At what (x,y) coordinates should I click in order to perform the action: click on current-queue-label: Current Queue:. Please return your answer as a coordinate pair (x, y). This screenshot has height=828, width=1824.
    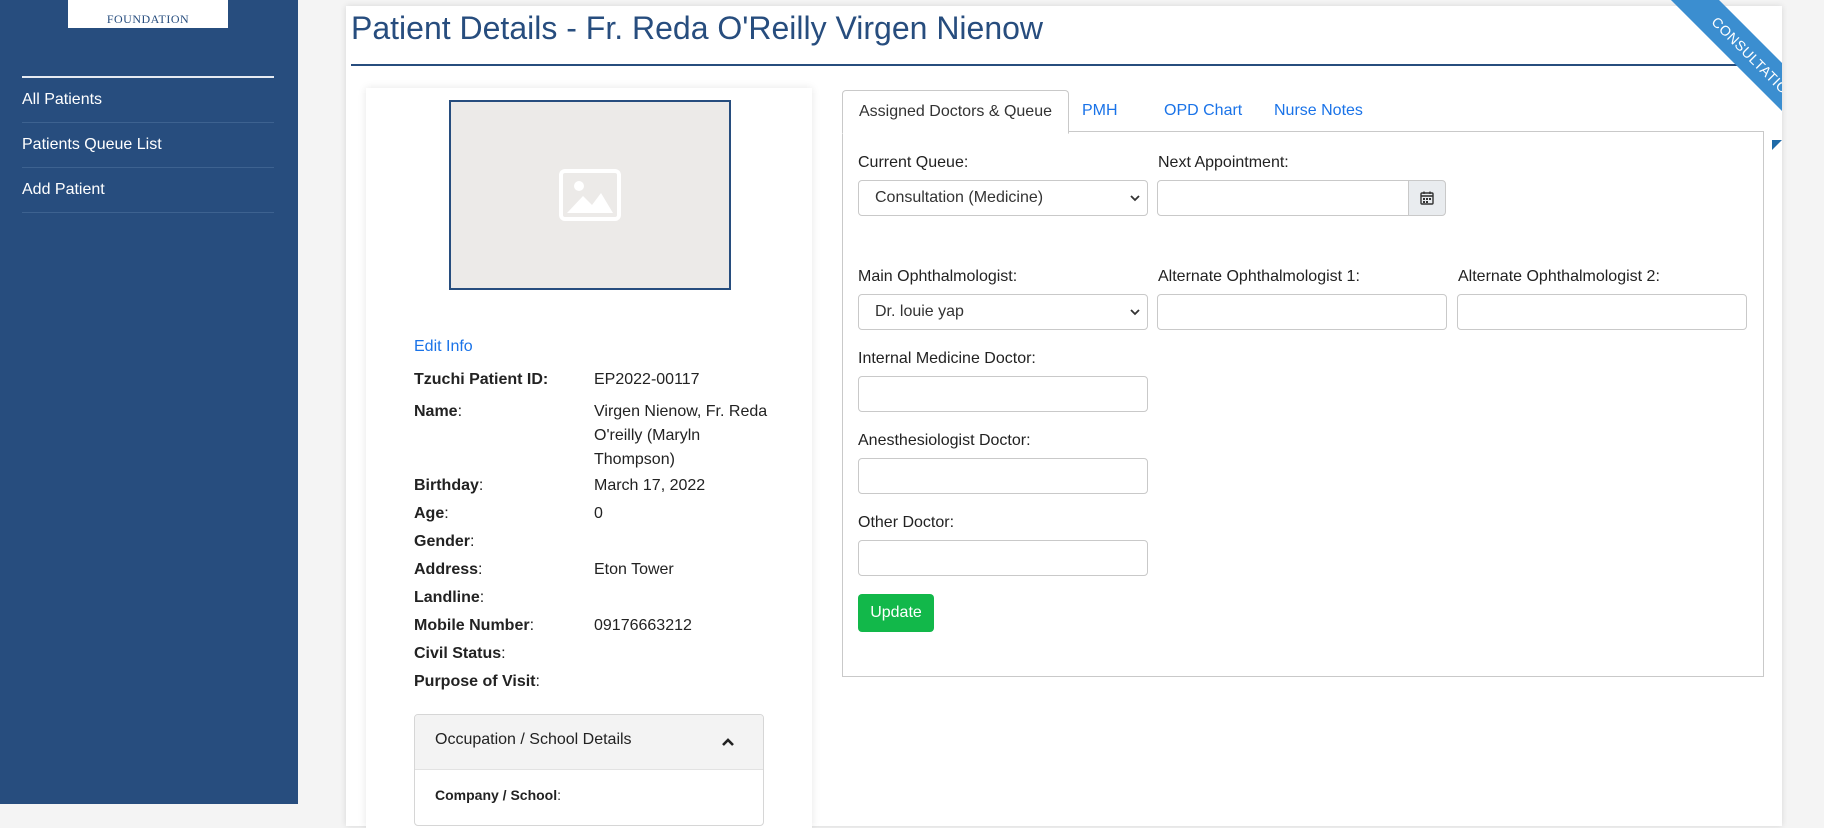
    Looking at the image, I should click on (913, 162).